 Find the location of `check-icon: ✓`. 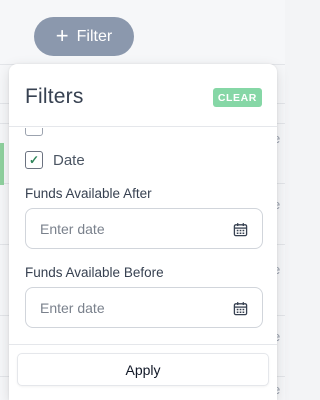

check-icon: ✓ is located at coordinates (34, 160).